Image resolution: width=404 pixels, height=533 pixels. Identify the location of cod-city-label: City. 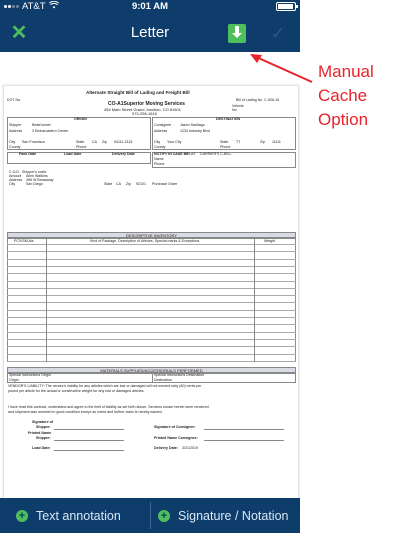
(12, 184).